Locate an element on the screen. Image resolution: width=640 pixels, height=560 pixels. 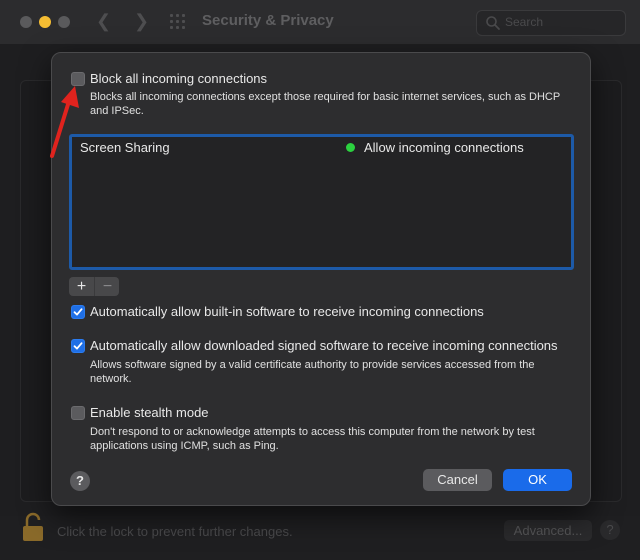
auto-builtin-checkbox is located at coordinates (78, 312).